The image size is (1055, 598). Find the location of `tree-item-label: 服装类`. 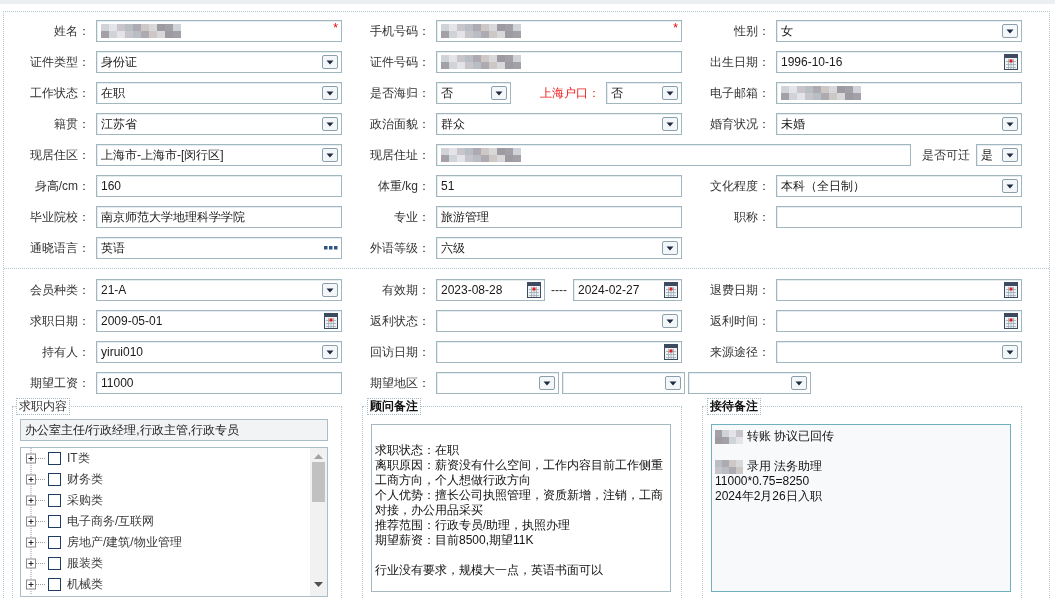

tree-item-label: 服装类 is located at coordinates (85, 563).